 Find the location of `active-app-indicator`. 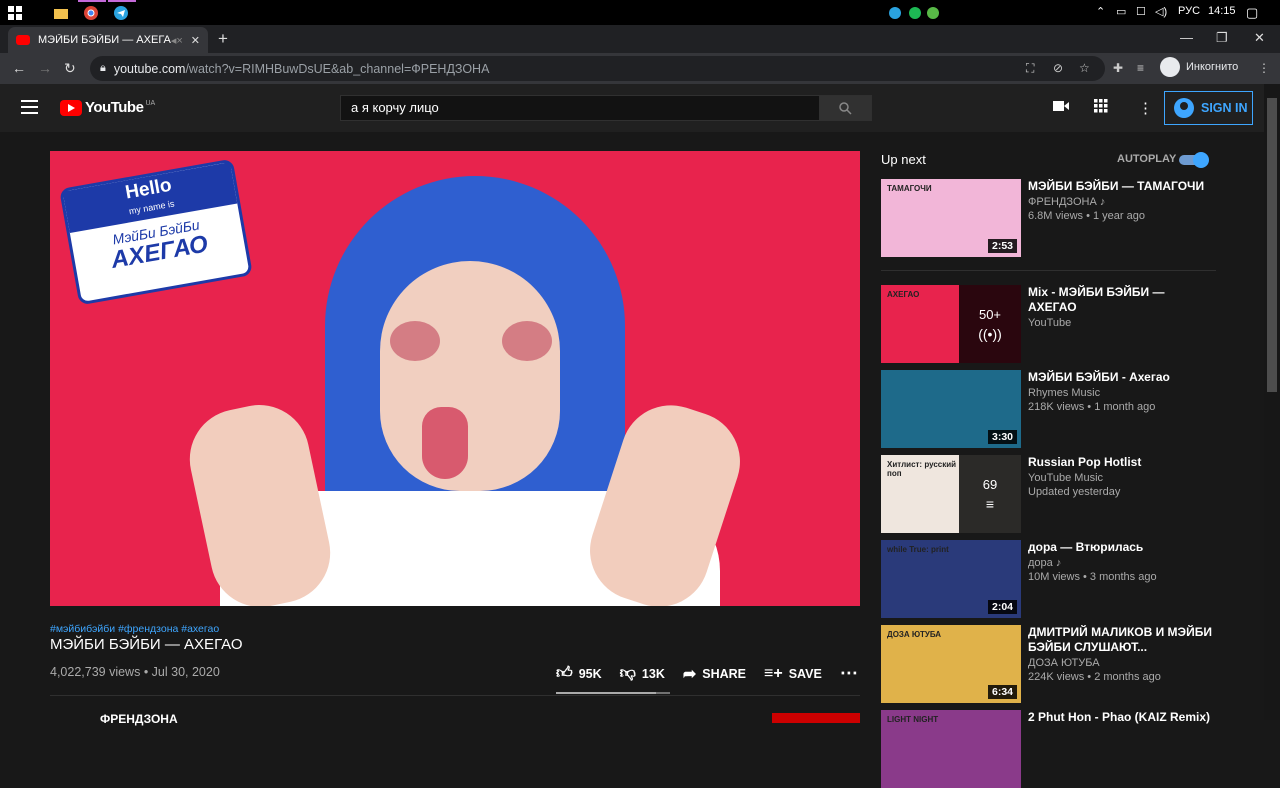

active-app-indicator is located at coordinates (92, 1).